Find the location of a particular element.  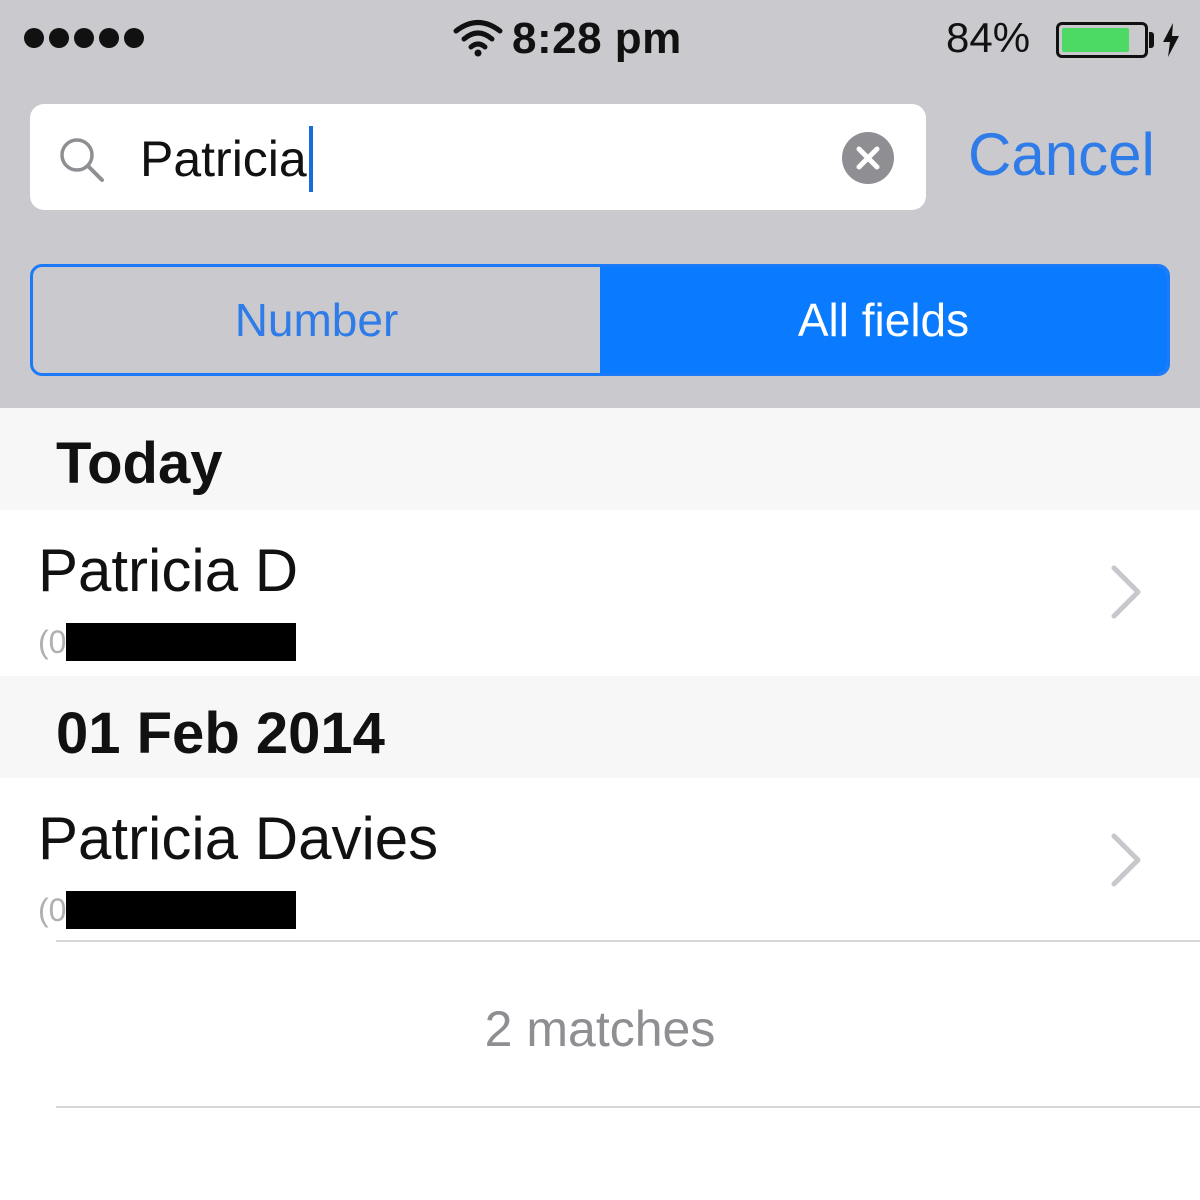

search-scope-segmented-control: Number All fields is located at coordinates (600, 320).